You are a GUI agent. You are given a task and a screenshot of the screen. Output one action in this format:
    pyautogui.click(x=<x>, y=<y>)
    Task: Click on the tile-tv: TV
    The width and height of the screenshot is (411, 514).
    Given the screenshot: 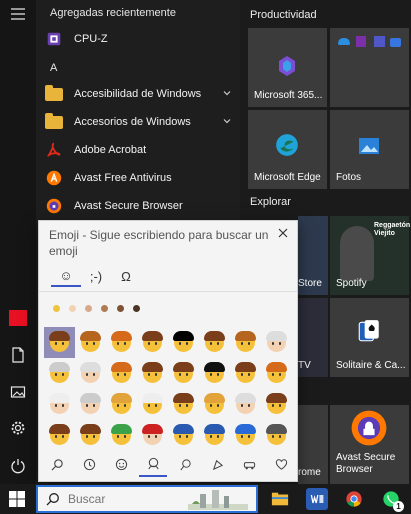 What is the action you would take?
    pyautogui.click(x=313, y=337)
    